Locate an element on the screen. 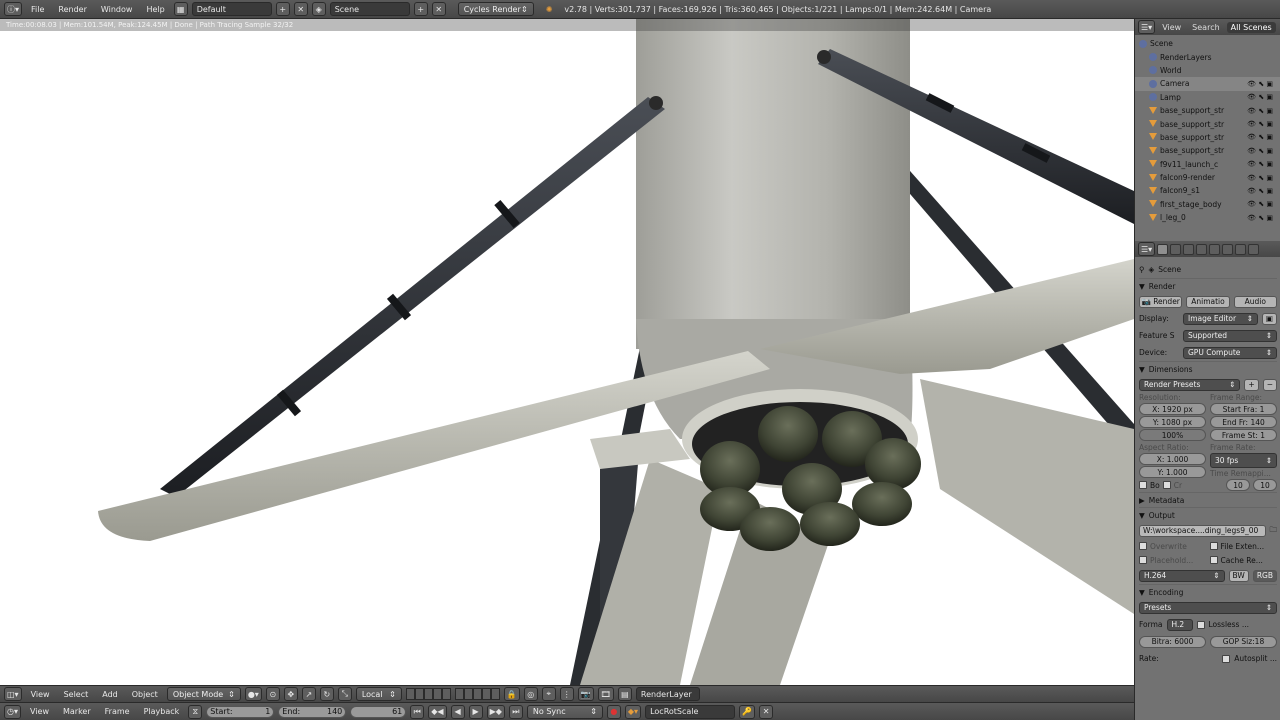 This screenshot has height=720, width=1280. play-icon: ▶ is located at coordinates (475, 711).